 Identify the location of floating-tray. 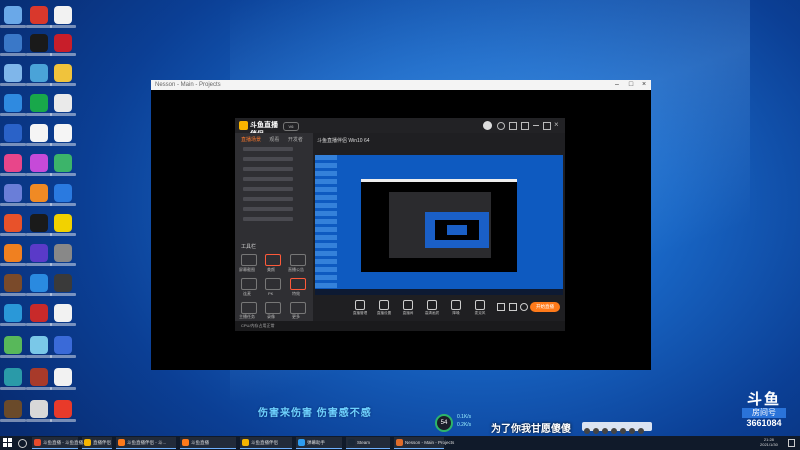
(617, 428).